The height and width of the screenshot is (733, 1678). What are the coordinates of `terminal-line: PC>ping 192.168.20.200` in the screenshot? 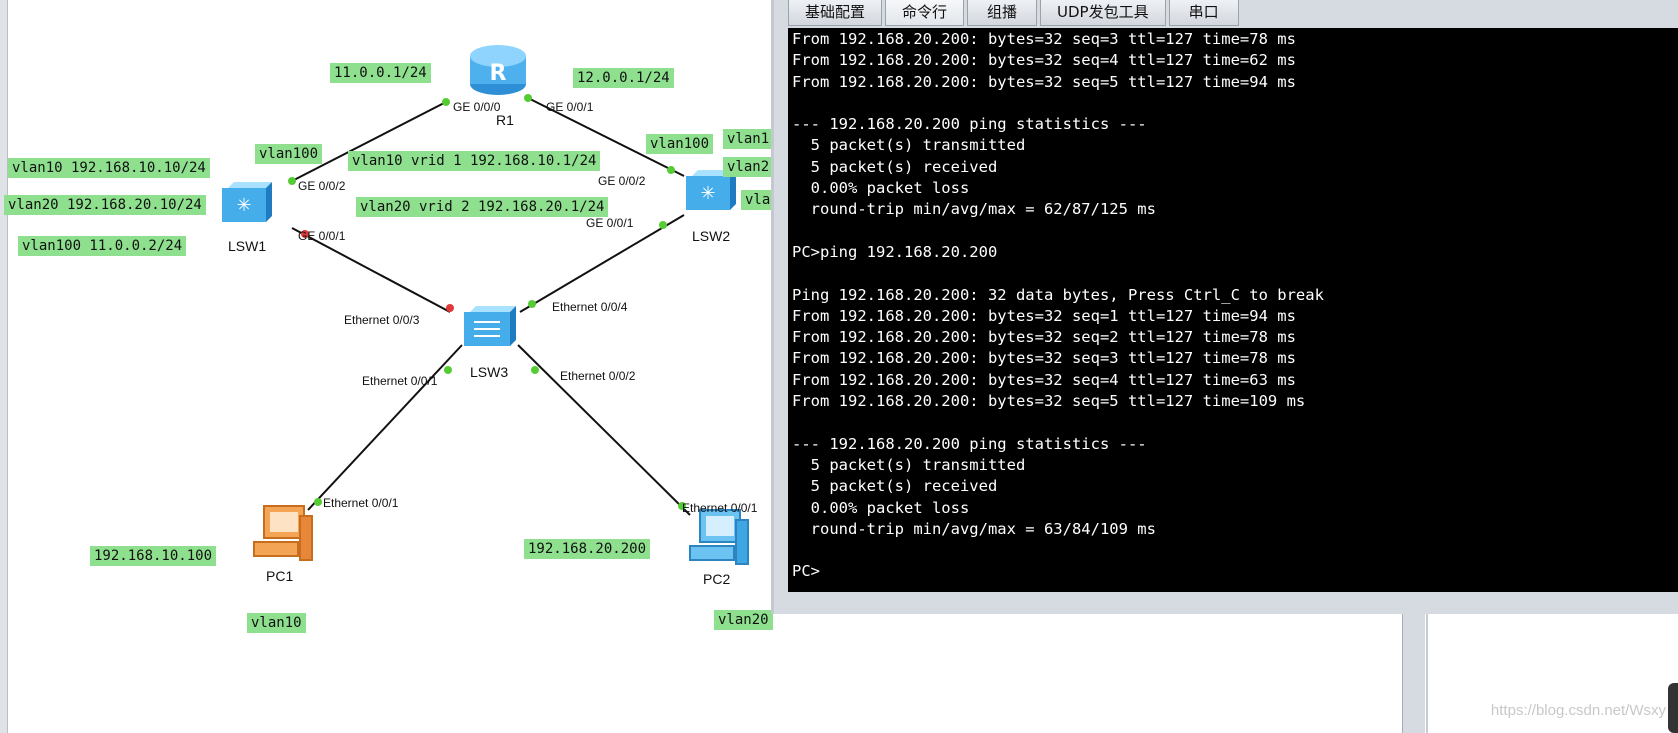 It's located at (895, 251).